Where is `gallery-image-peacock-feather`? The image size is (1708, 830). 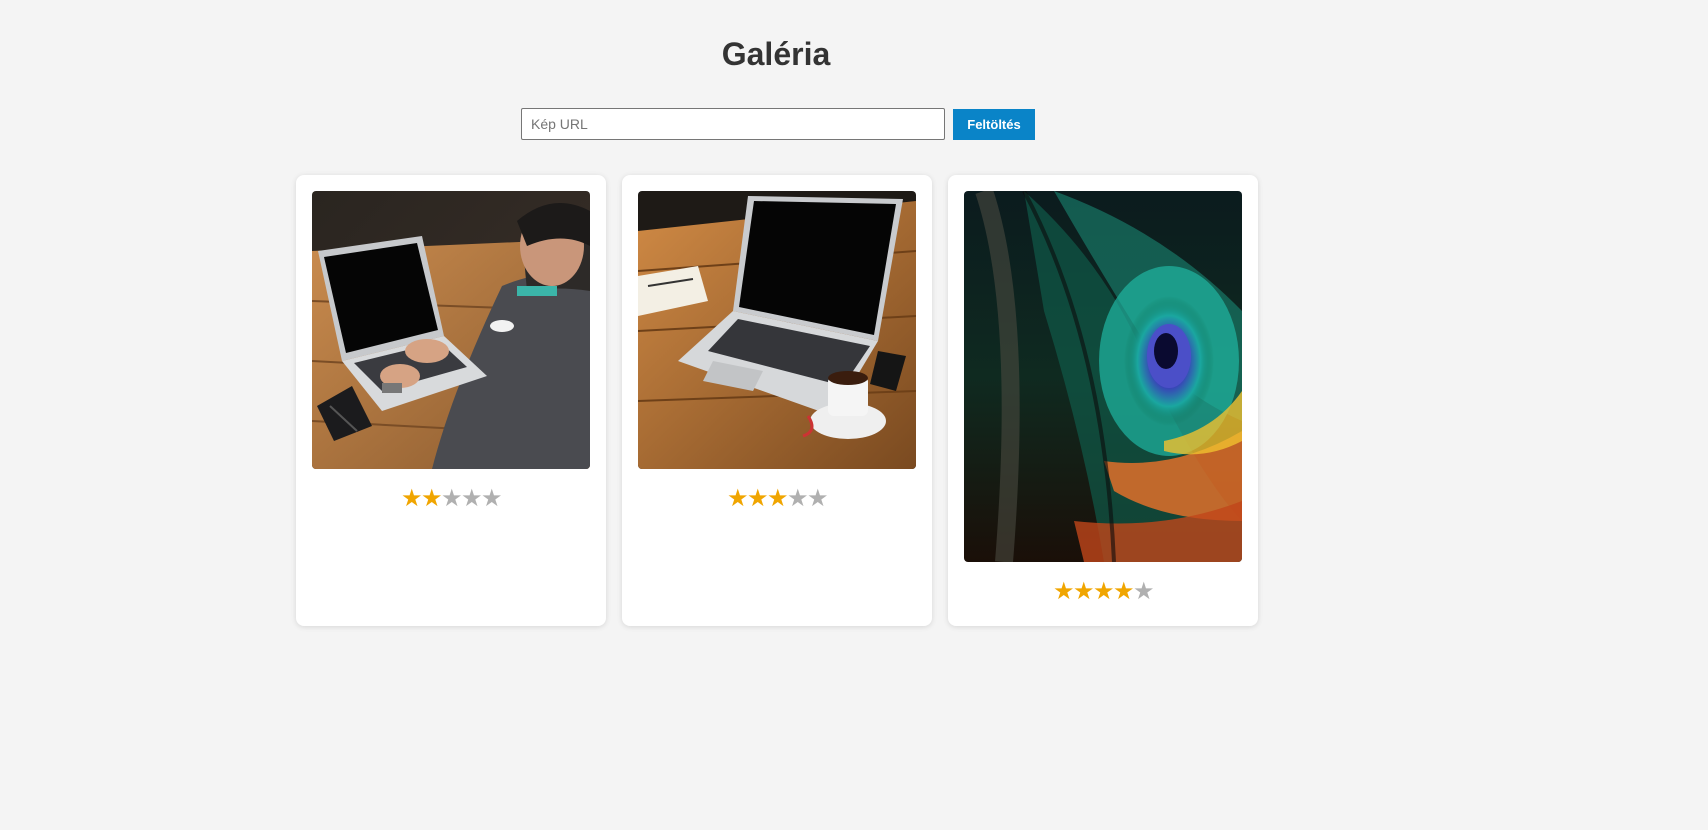 gallery-image-peacock-feather is located at coordinates (1103, 376).